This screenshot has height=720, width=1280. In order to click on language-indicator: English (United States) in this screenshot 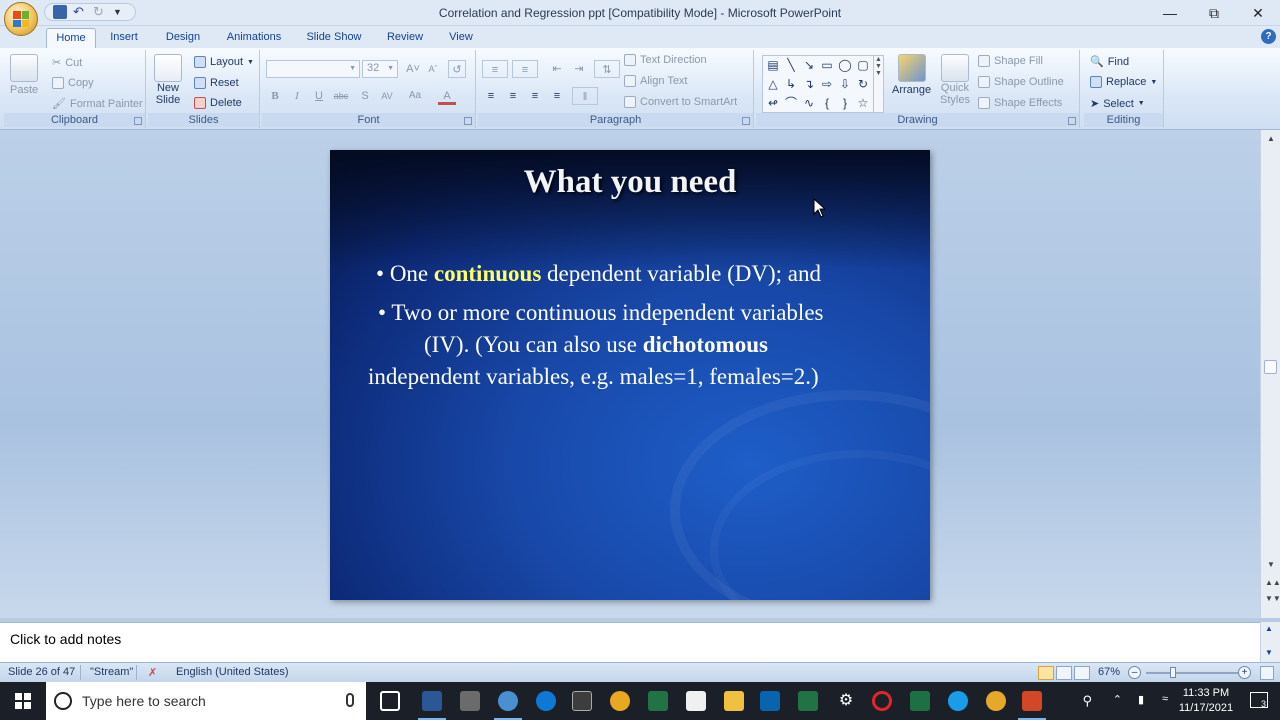, I will do `click(232, 672)`.